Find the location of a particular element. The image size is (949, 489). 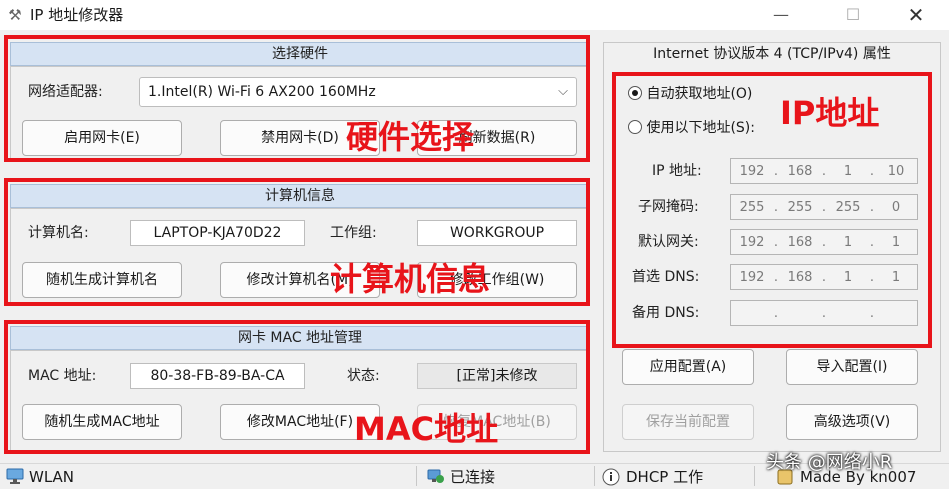

status-connection: 已连接 is located at coordinates (473, 477).